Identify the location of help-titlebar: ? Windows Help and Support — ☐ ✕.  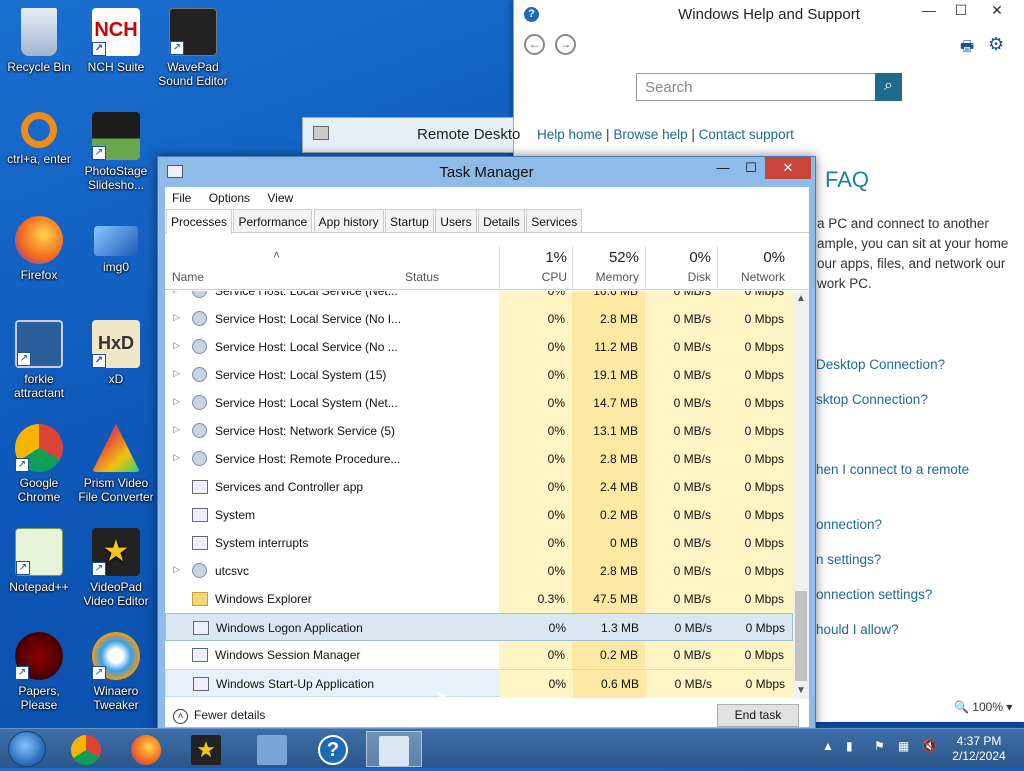
(769, 15).